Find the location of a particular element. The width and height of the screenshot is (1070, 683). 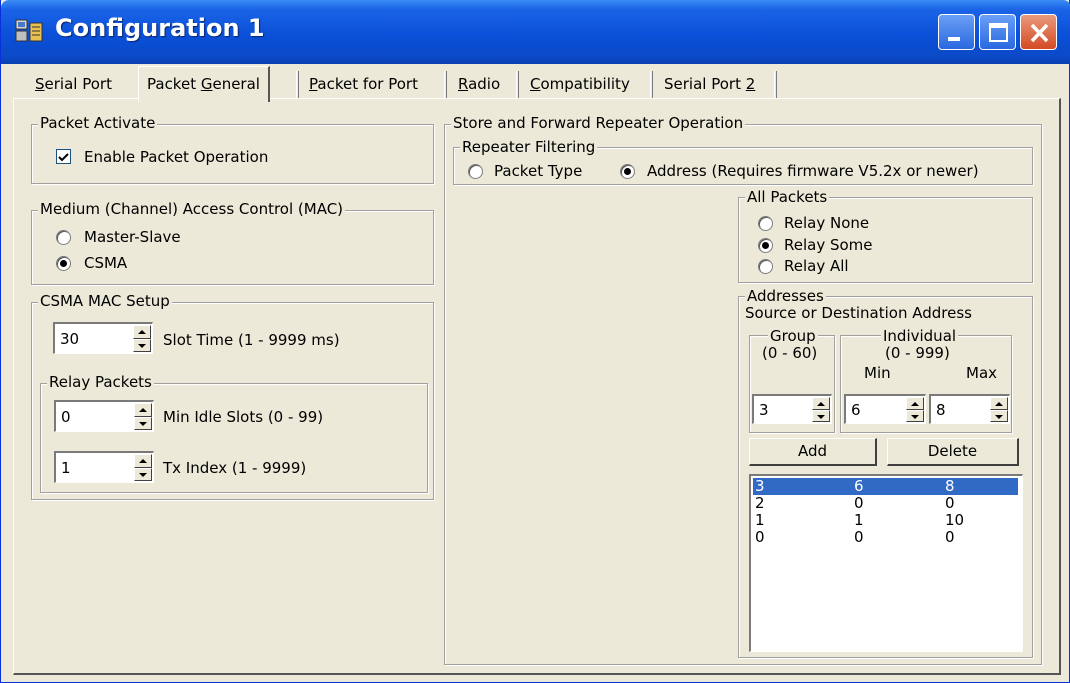

tab-radio: Radio is located at coordinates (479, 85).